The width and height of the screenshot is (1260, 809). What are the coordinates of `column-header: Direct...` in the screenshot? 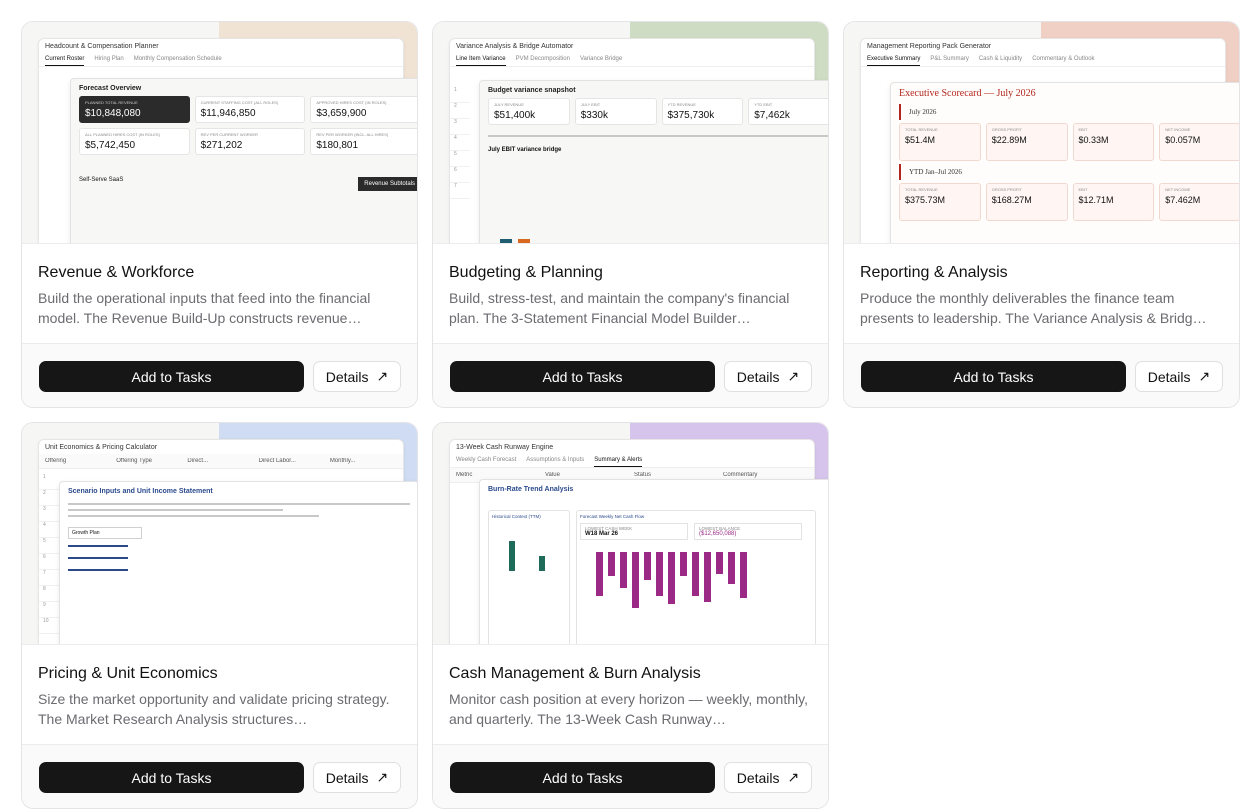 It's located at (198, 461).